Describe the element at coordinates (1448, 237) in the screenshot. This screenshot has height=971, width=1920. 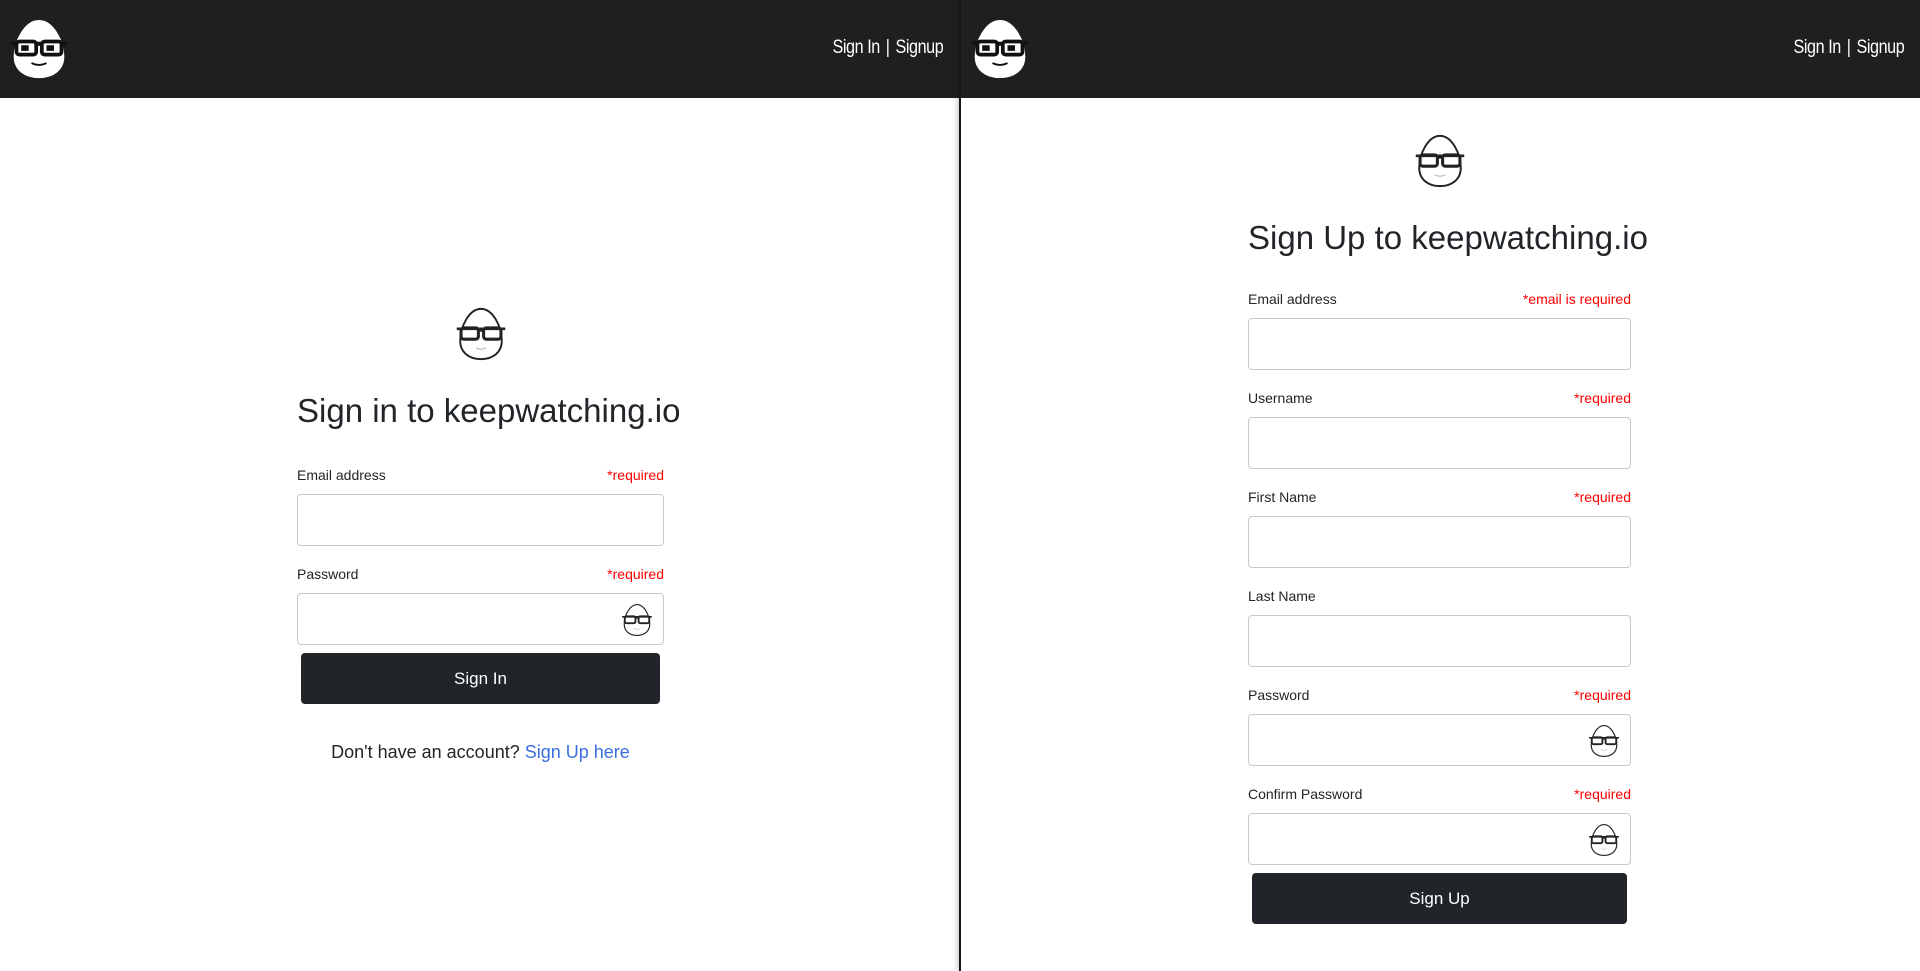
I see `page-title: Sign Up to keepwatching.io` at that location.